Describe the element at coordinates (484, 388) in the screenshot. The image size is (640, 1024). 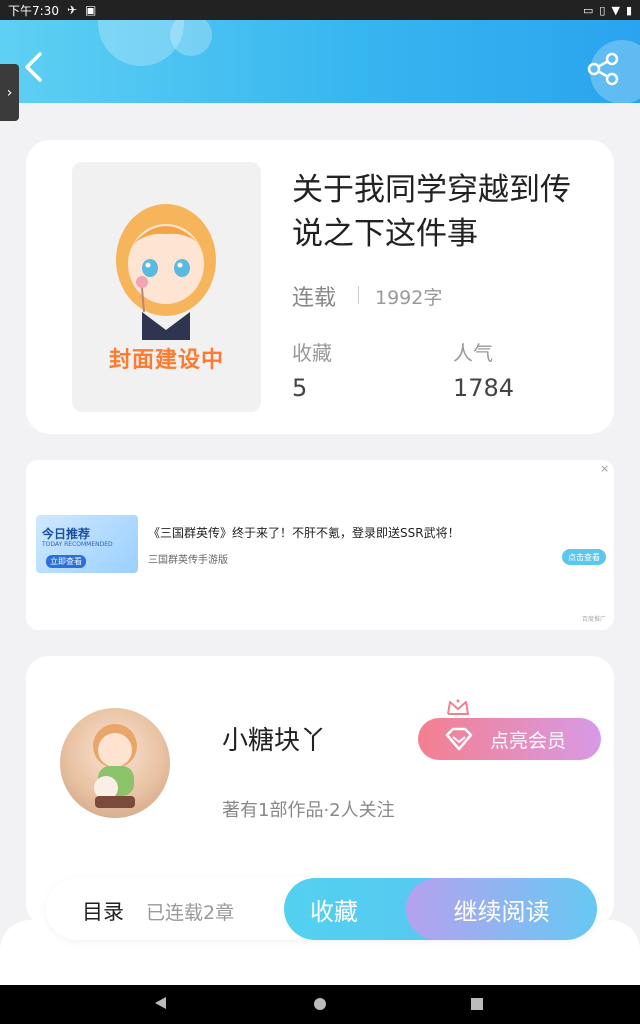
I see `popularity-value: 1784` at that location.